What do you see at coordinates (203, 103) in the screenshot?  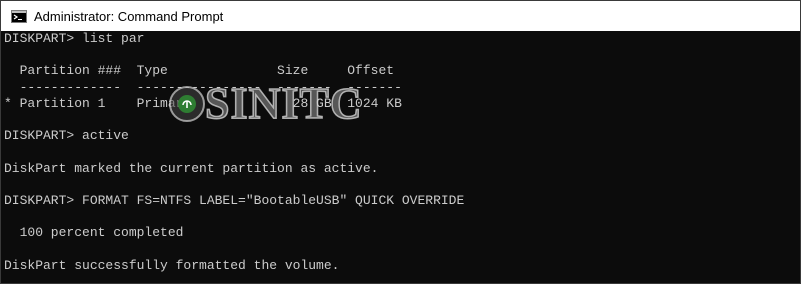 I see `console-line: * Partition 1 Primary 28 GB 1024 KB` at bounding box center [203, 103].